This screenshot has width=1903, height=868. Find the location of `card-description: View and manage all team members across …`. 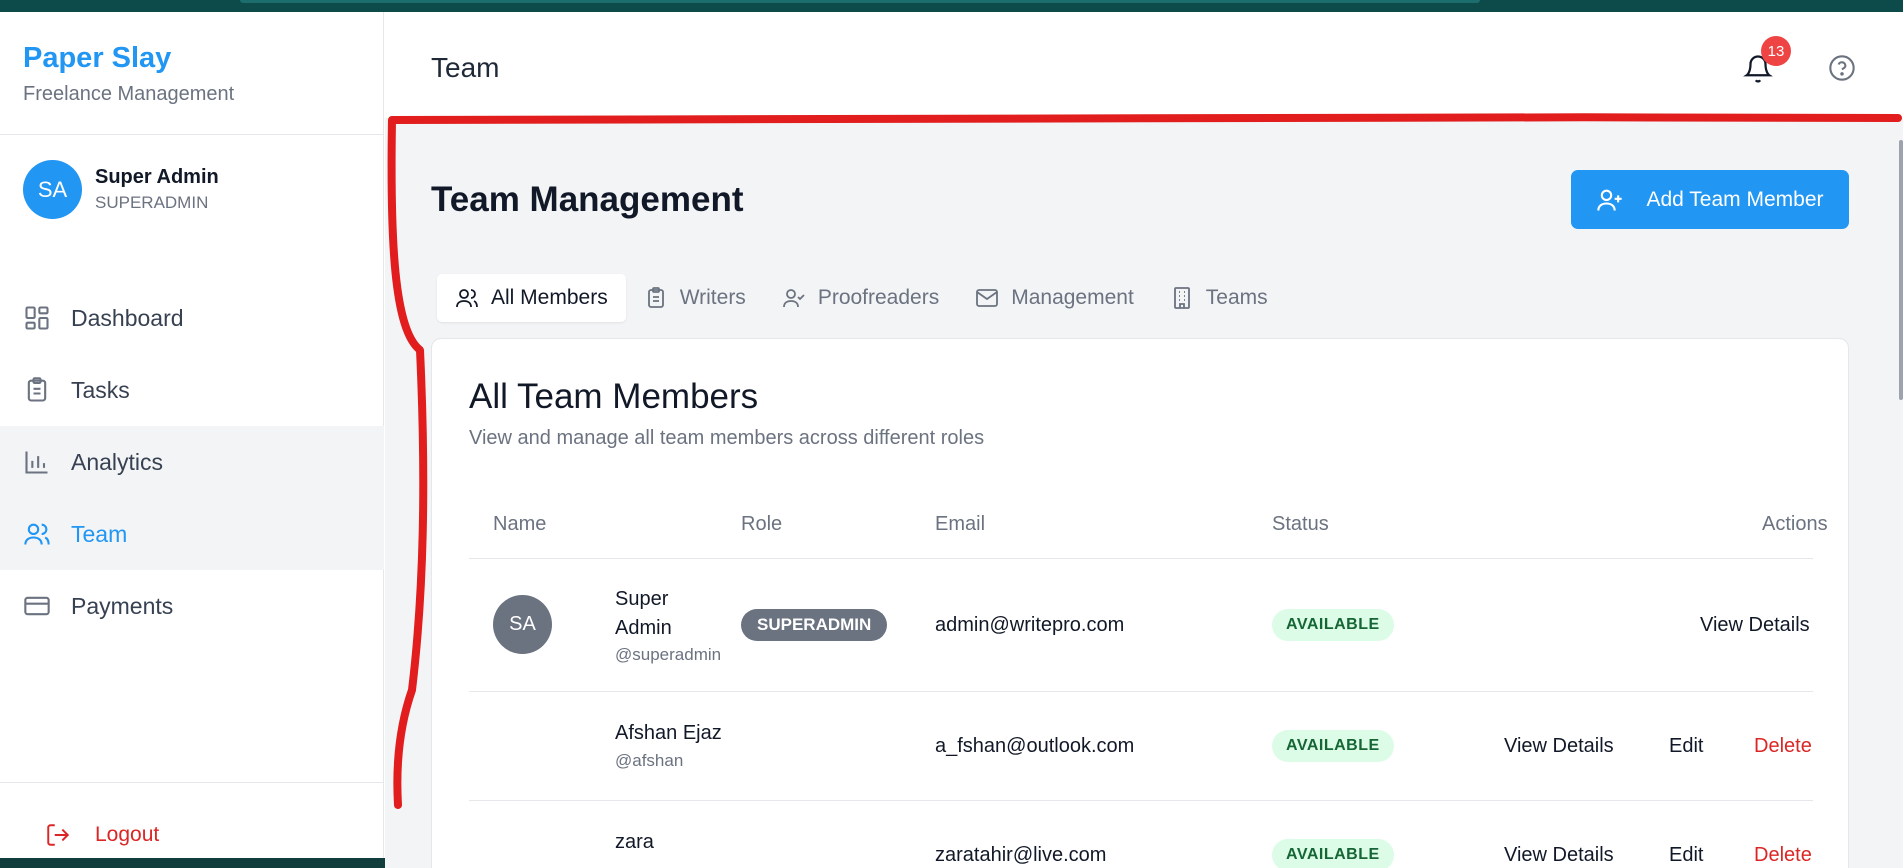

card-description: View and manage all team members across … is located at coordinates (727, 438).